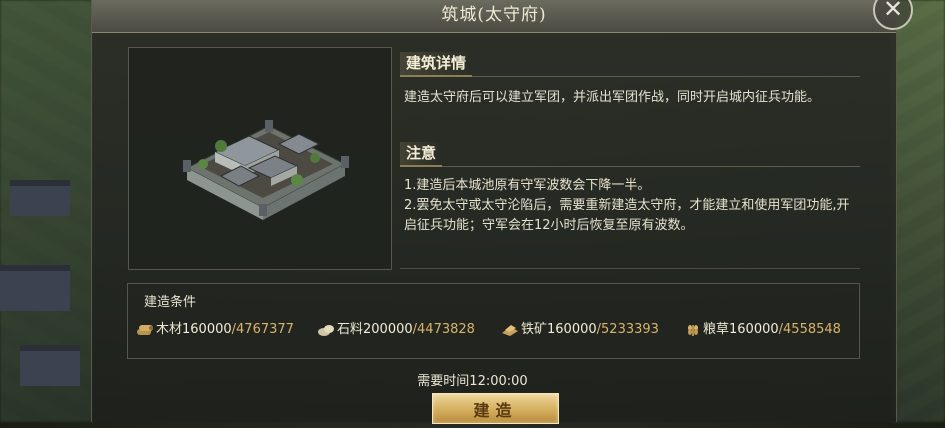  What do you see at coordinates (443, 329) in the screenshot?
I see `resource-owned: /4473828` at bounding box center [443, 329].